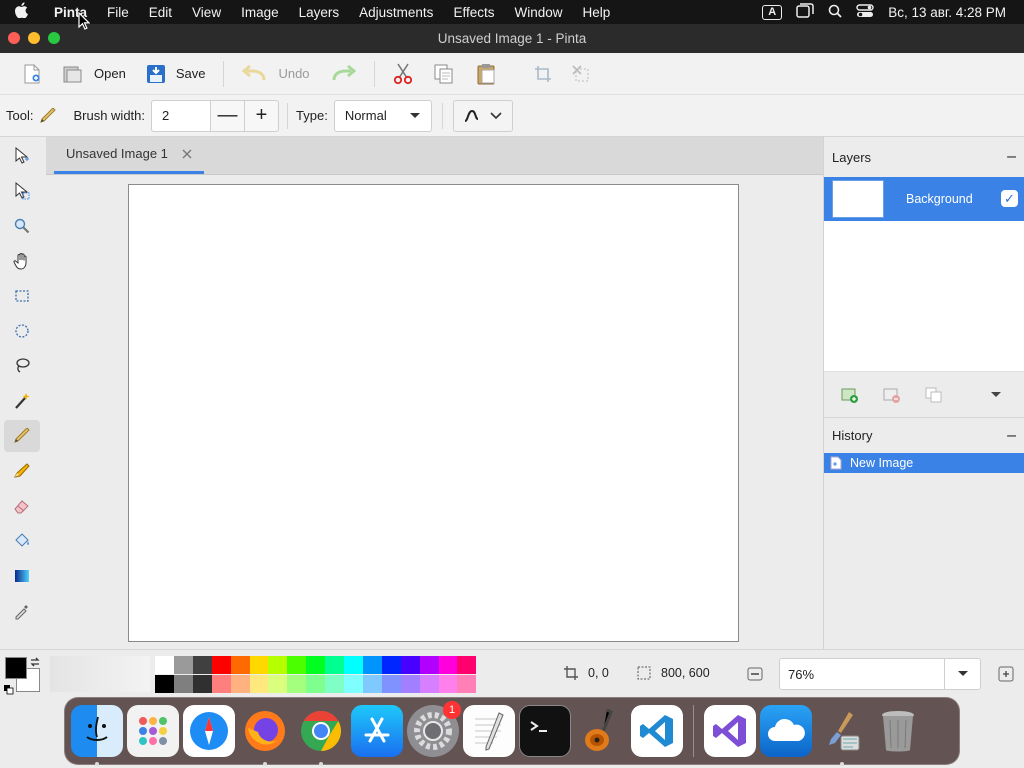 The width and height of the screenshot is (1024, 768). What do you see at coordinates (265, 735) in the screenshot?
I see `firefox-icon` at bounding box center [265, 735].